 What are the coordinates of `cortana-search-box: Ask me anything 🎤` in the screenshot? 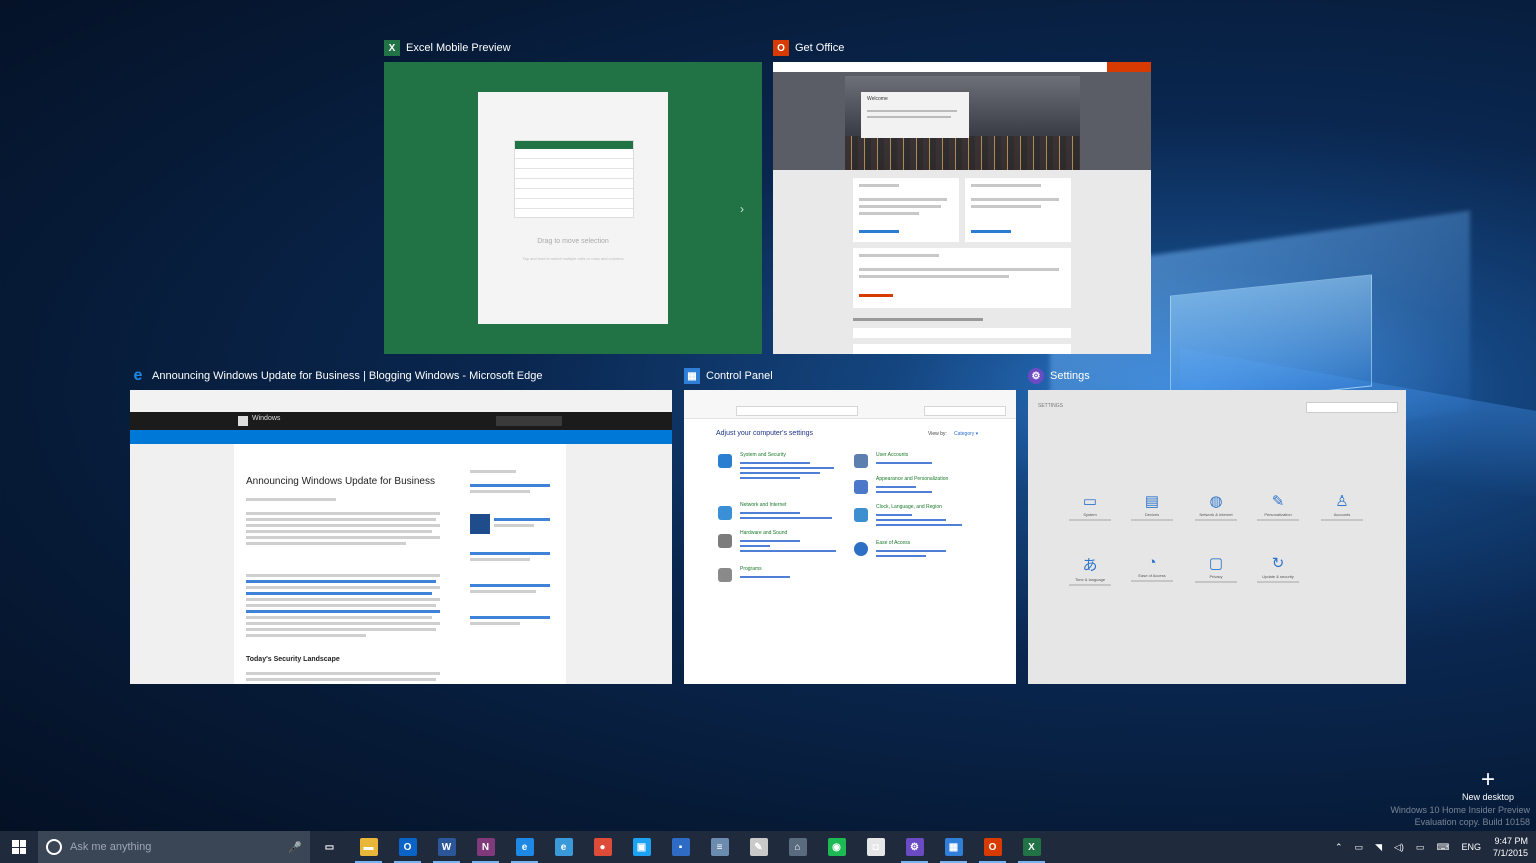 It's located at (174, 847).